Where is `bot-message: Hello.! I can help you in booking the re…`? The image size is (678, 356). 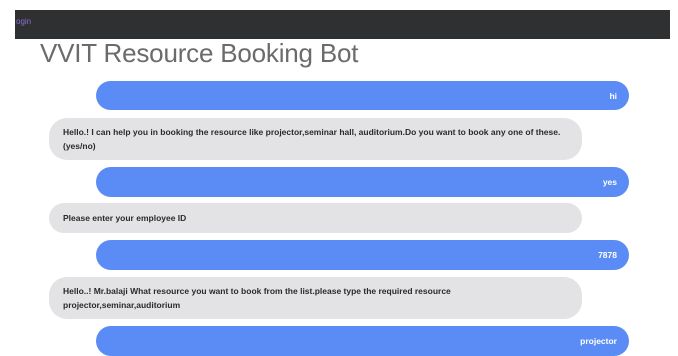 bot-message: Hello.! I can help you in booking the re… is located at coordinates (315, 139).